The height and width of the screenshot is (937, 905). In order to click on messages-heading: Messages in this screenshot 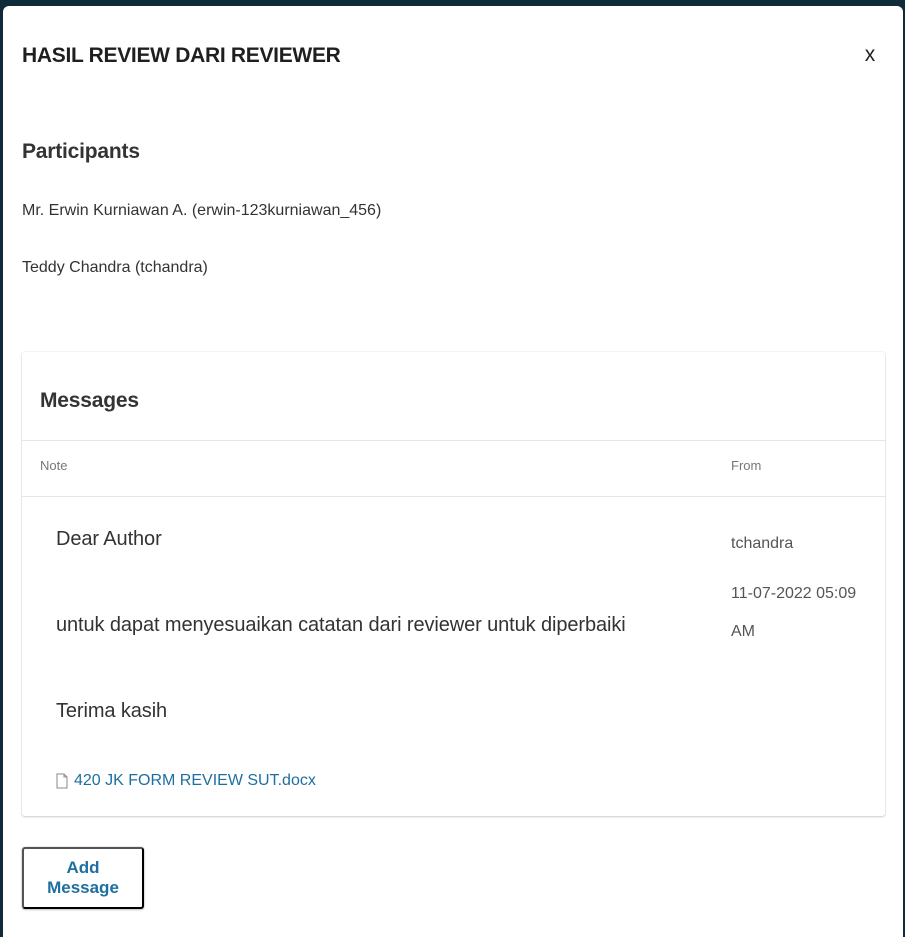, I will do `click(89, 400)`.